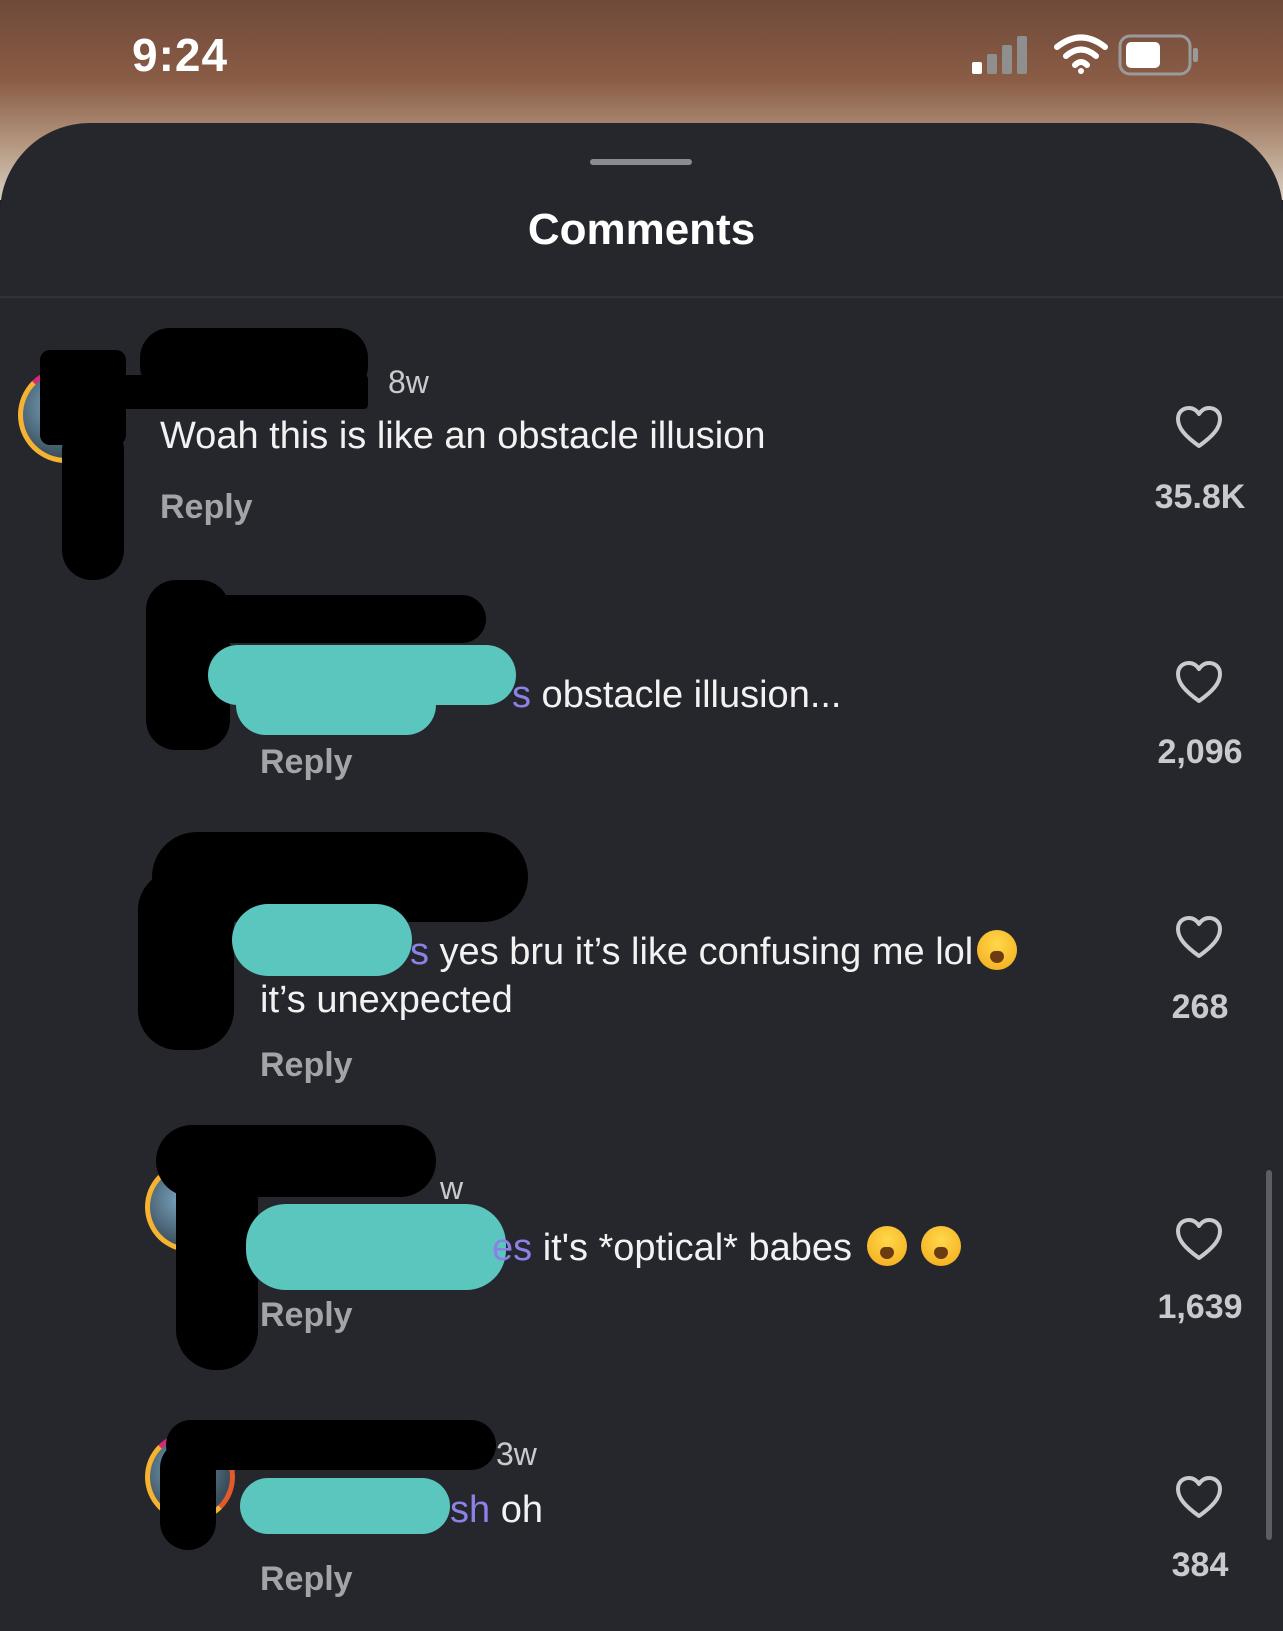  What do you see at coordinates (470, 1510) in the screenshot?
I see `mention-tag: sh` at bounding box center [470, 1510].